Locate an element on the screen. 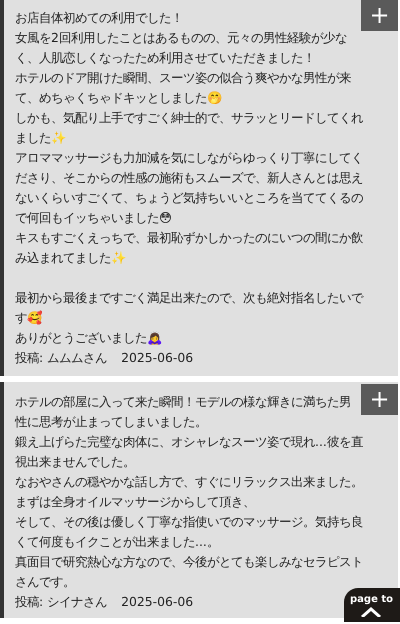 The image size is (400, 624). review-text: アロママッサージも力加減を気にしながらゆっくり丁寧にしてくださり、そこからの性感の施術もスムーズで、新人さんとは思えないくらいすごくて、ちょうど気持ちいいところを当ててくるので何回もイッちゃいました😳 is located at coordinates (189, 188).